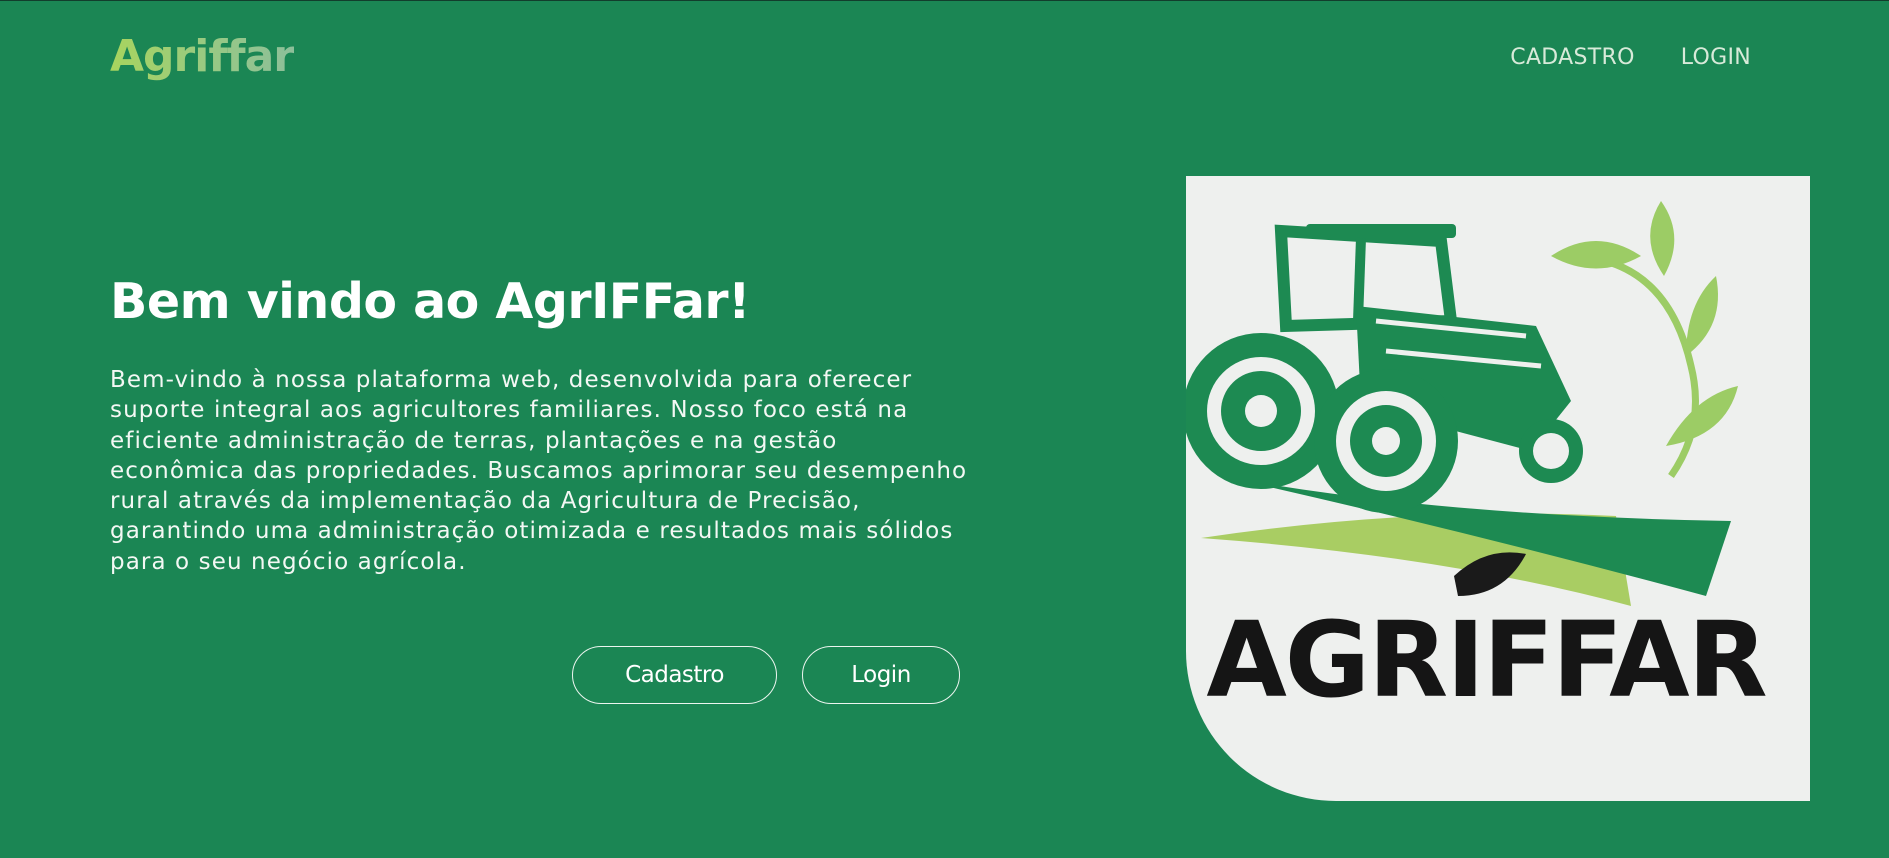 Image resolution: width=1889 pixels, height=858 pixels. Describe the element at coordinates (1572, 57) in the screenshot. I see `nav-link-cadastro: CADASTRO` at that location.